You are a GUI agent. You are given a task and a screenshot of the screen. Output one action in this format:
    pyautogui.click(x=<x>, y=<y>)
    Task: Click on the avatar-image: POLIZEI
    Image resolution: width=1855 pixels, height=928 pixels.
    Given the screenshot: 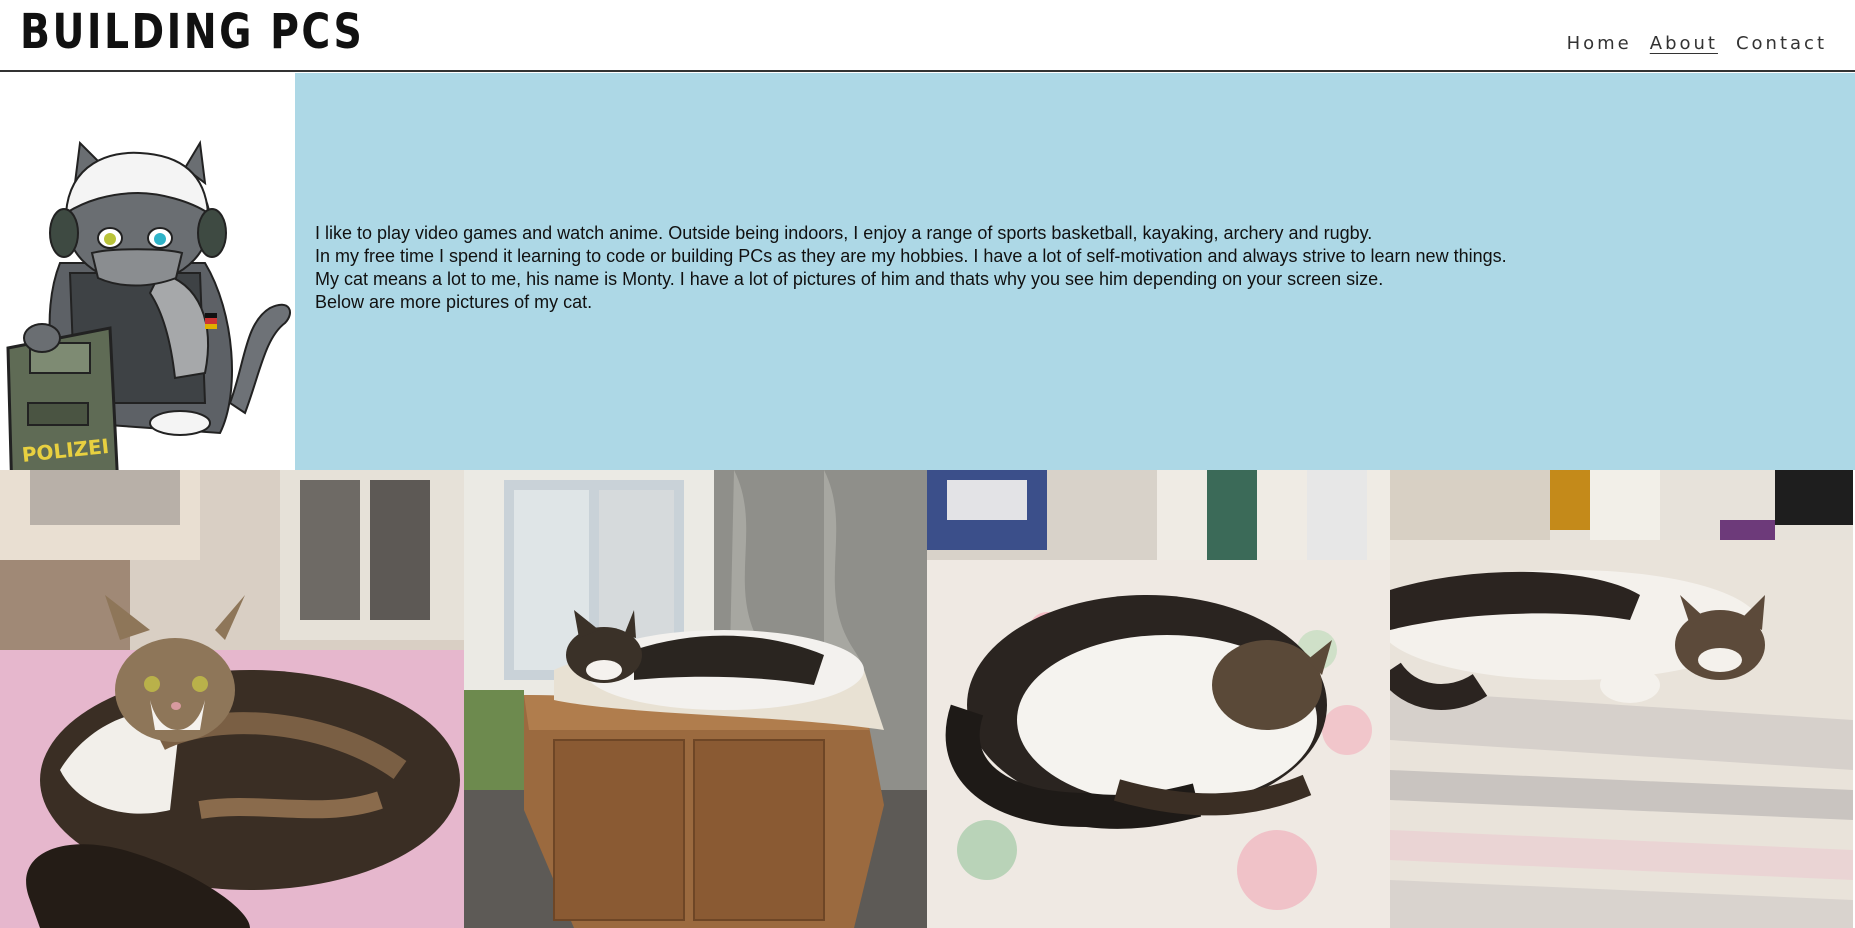 What is the action you would take?
    pyautogui.click(x=147, y=271)
    